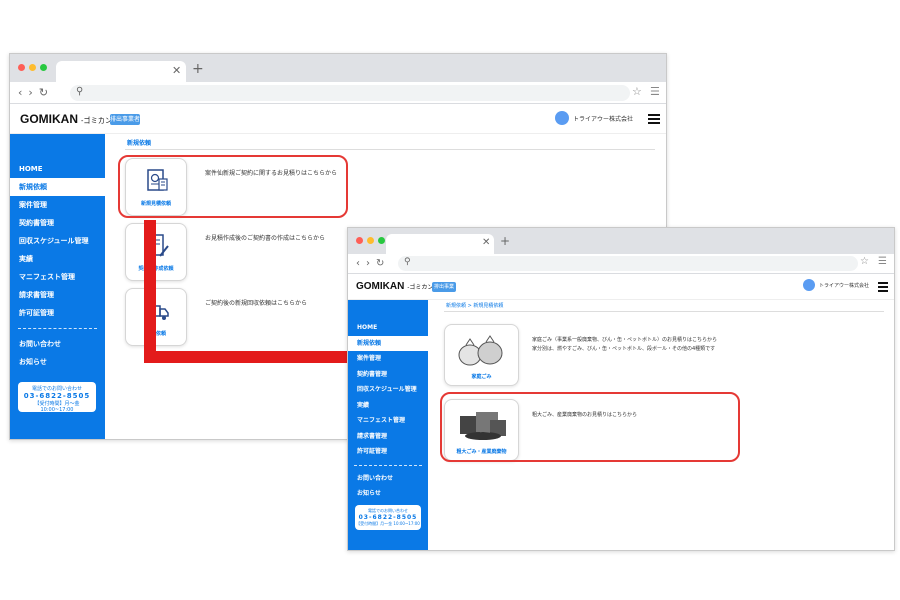 The height and width of the screenshot is (600, 900). I want to click on sidebar-item: マニフェスト管理, so click(388, 421).